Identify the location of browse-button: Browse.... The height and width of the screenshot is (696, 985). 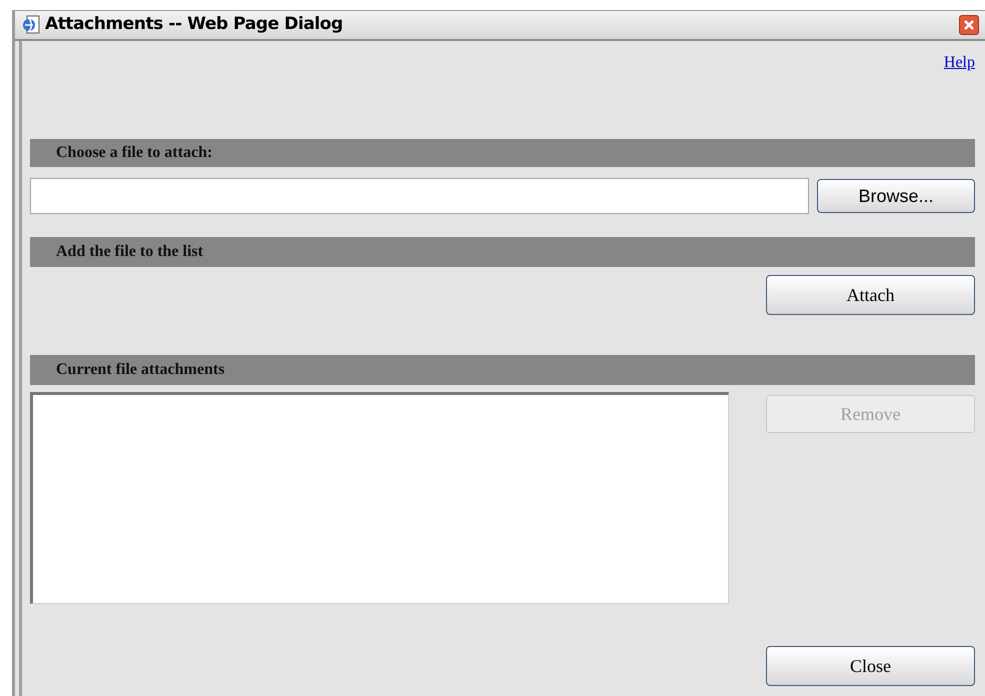
(896, 196).